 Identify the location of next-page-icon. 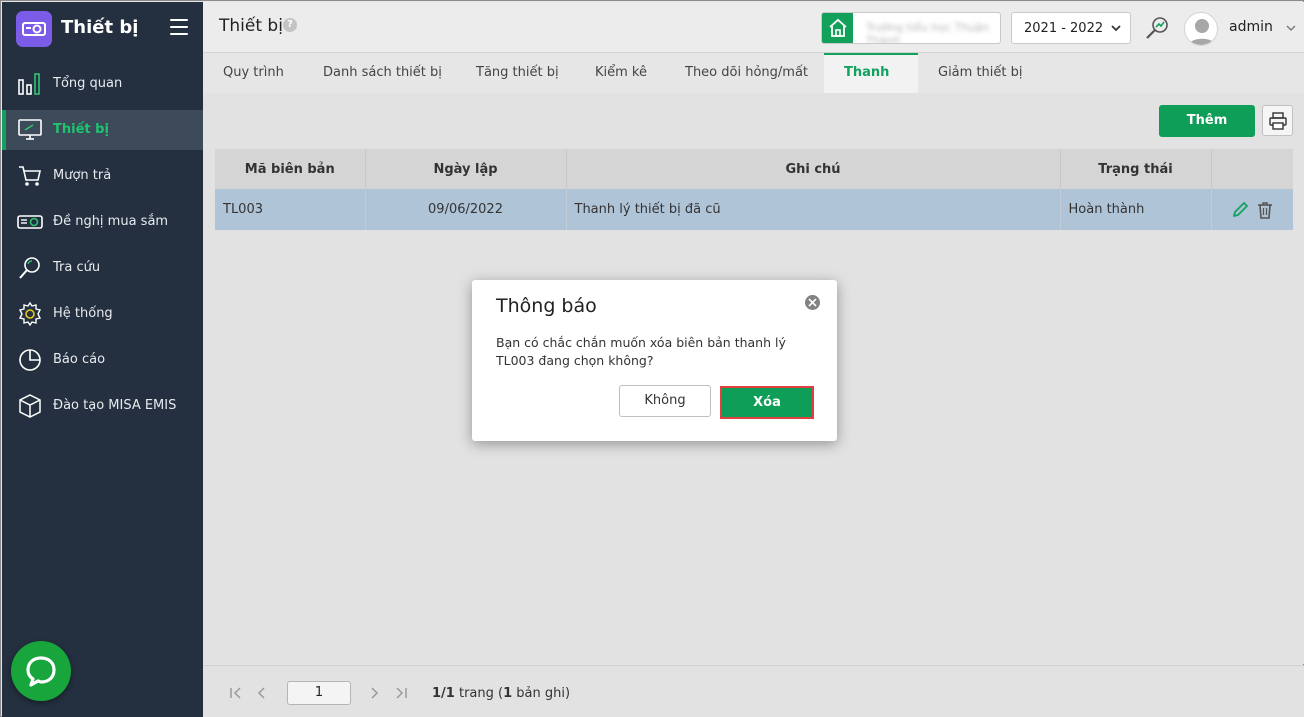
(375, 693).